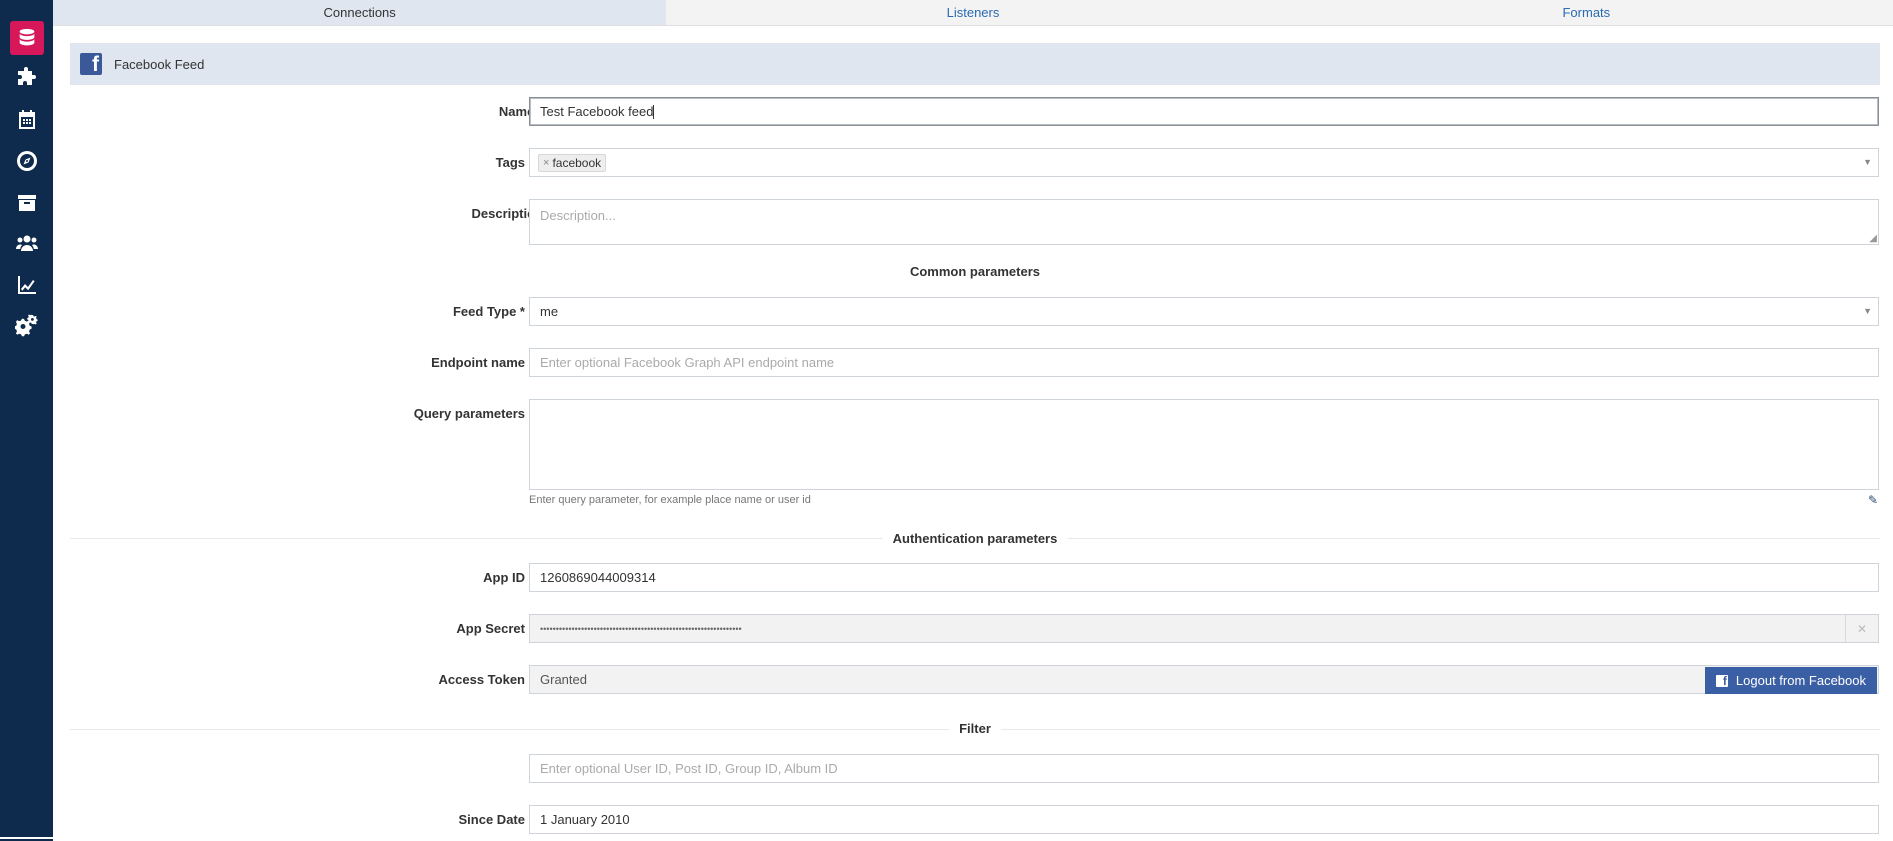 The width and height of the screenshot is (1893, 841). I want to click on tags-row: Tagsi ×facebook ▼, so click(975, 162).